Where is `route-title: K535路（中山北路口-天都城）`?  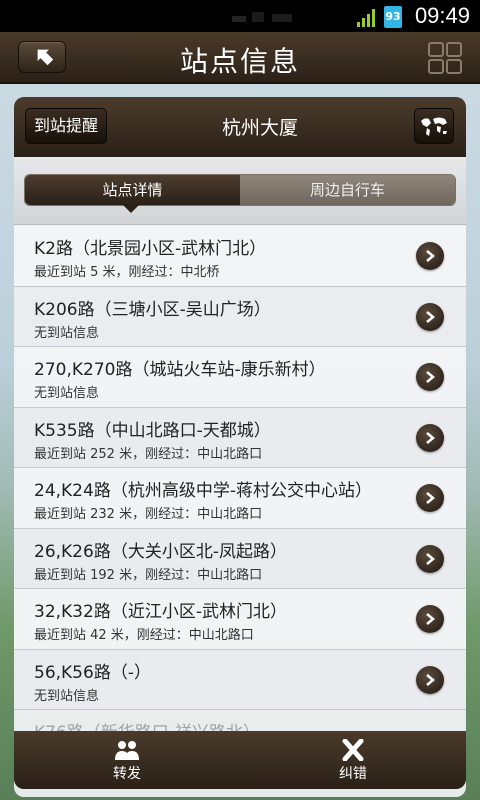 route-title: K535路（中山北路口-天都城） is located at coordinates (152, 430).